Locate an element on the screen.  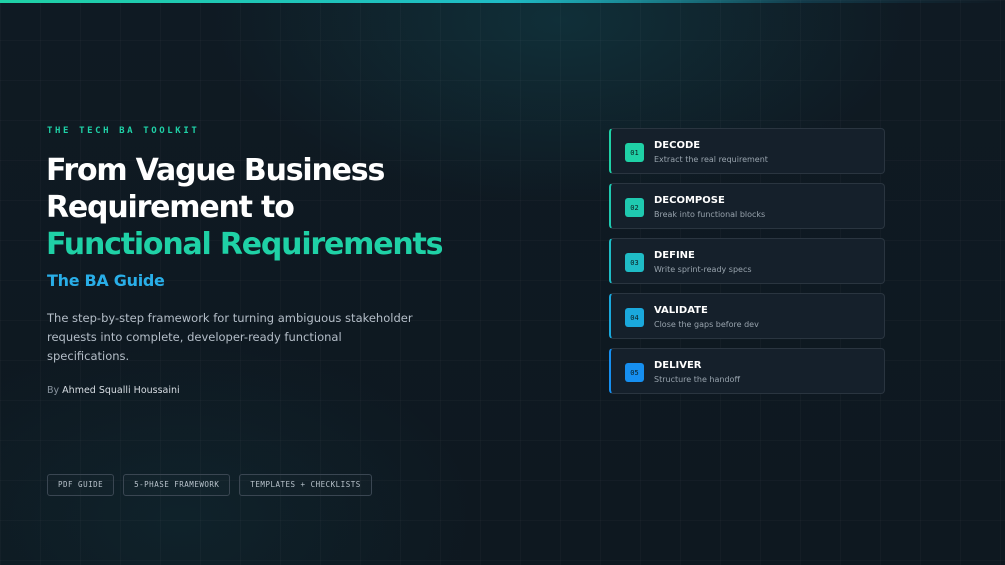
tag-framework: 5-PHASE FRAMEWORK is located at coordinates (177, 485).